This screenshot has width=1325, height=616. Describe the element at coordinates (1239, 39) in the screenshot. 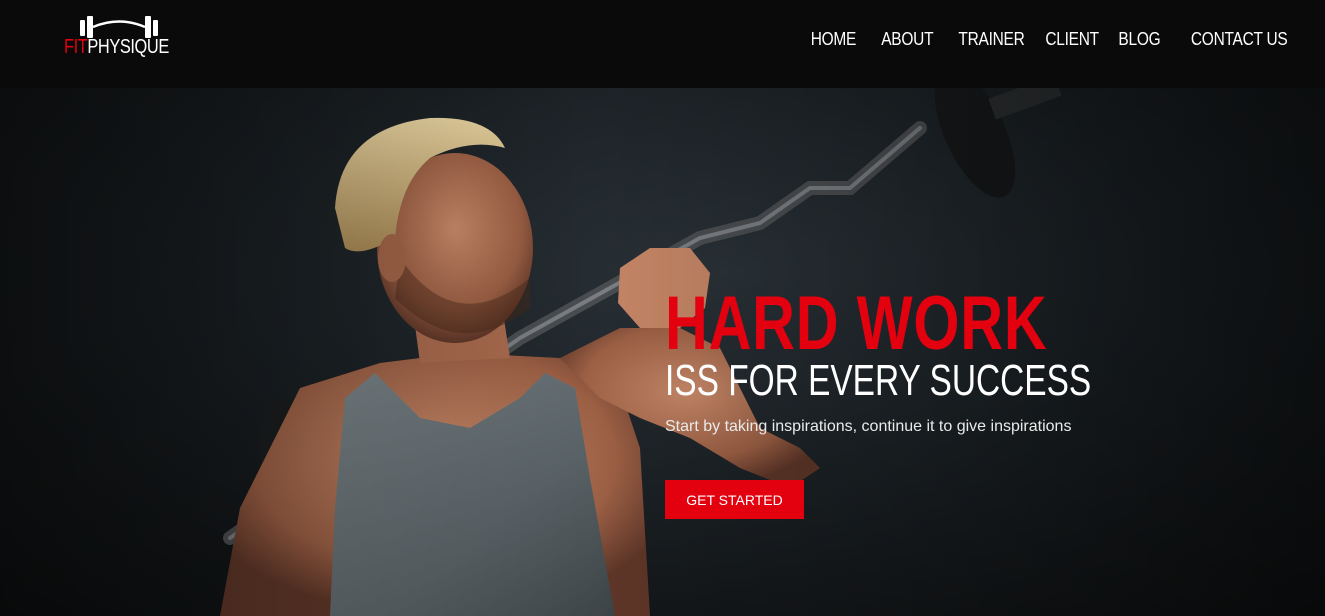

I see `nav-contact-us: CONTACT US` at that location.